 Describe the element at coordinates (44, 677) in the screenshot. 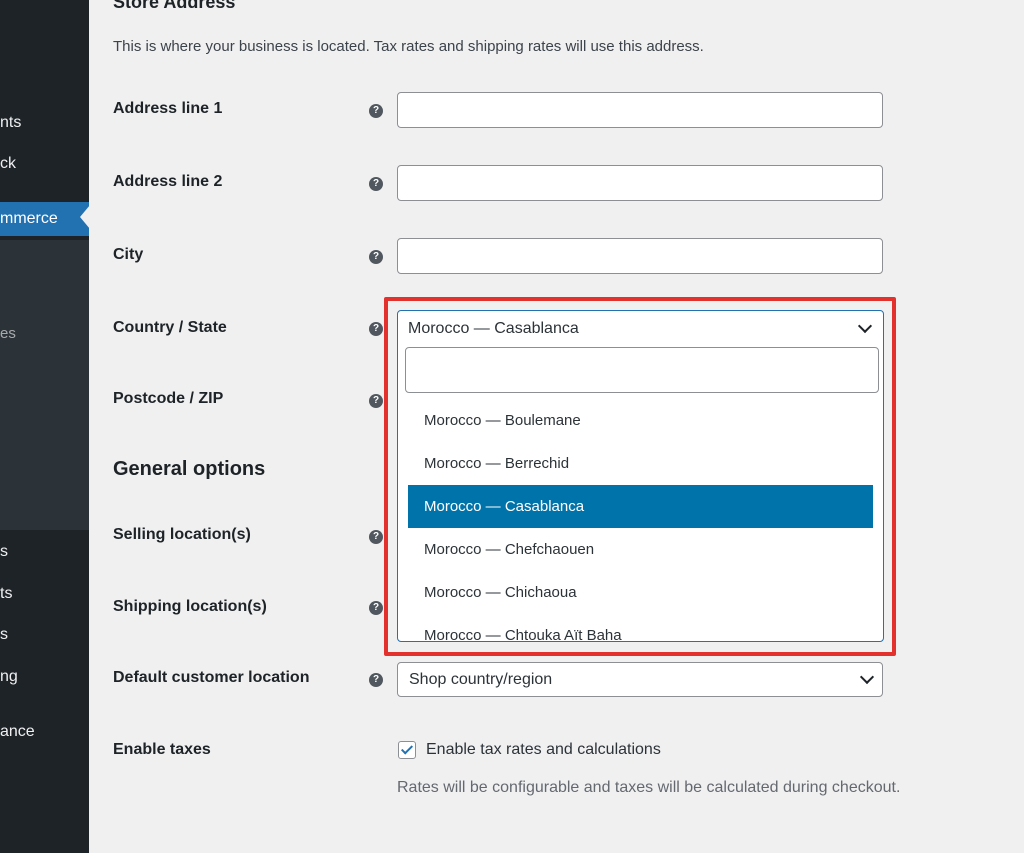

I see `sidebar-item-marketing: ng` at that location.